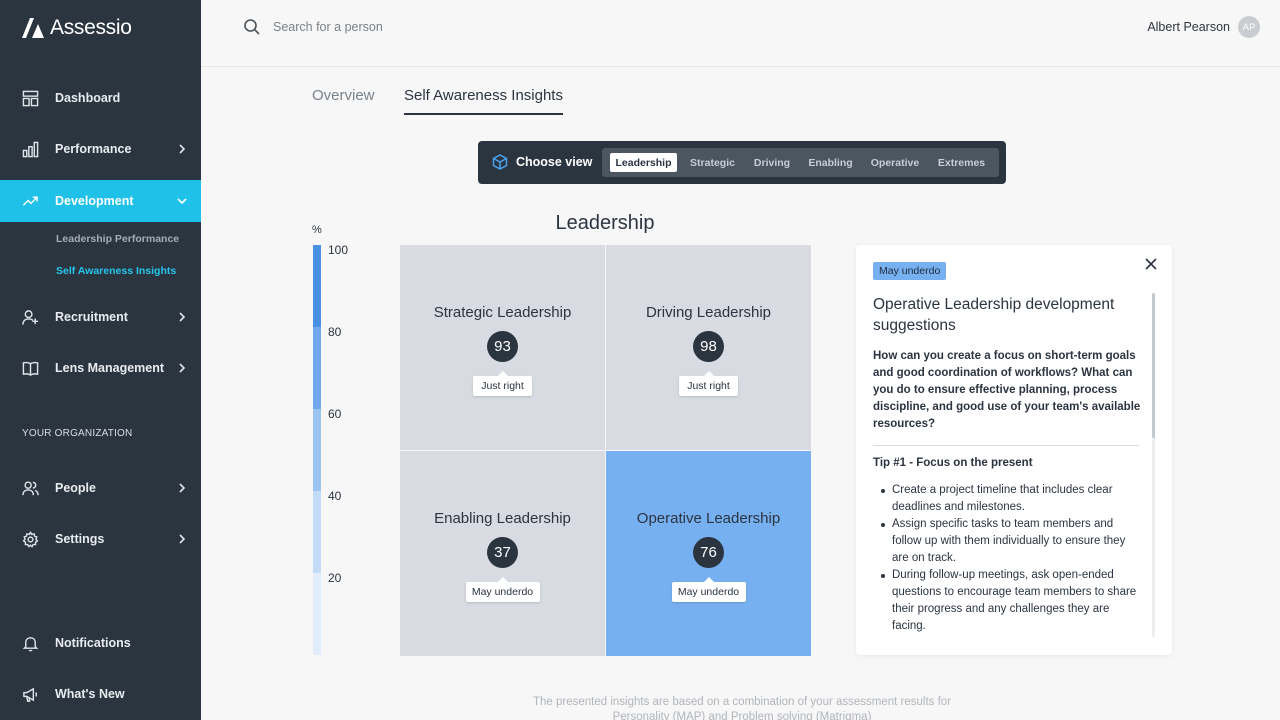 The image size is (1280, 720). I want to click on scale-tick-label: 100, so click(338, 250).